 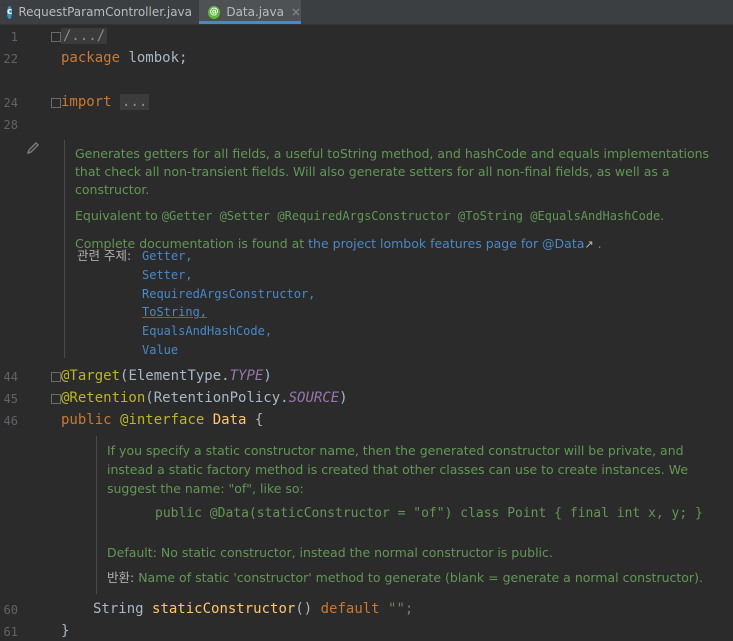 What do you see at coordinates (255, 12) in the screenshot?
I see `tab-label: Data.java` at bounding box center [255, 12].